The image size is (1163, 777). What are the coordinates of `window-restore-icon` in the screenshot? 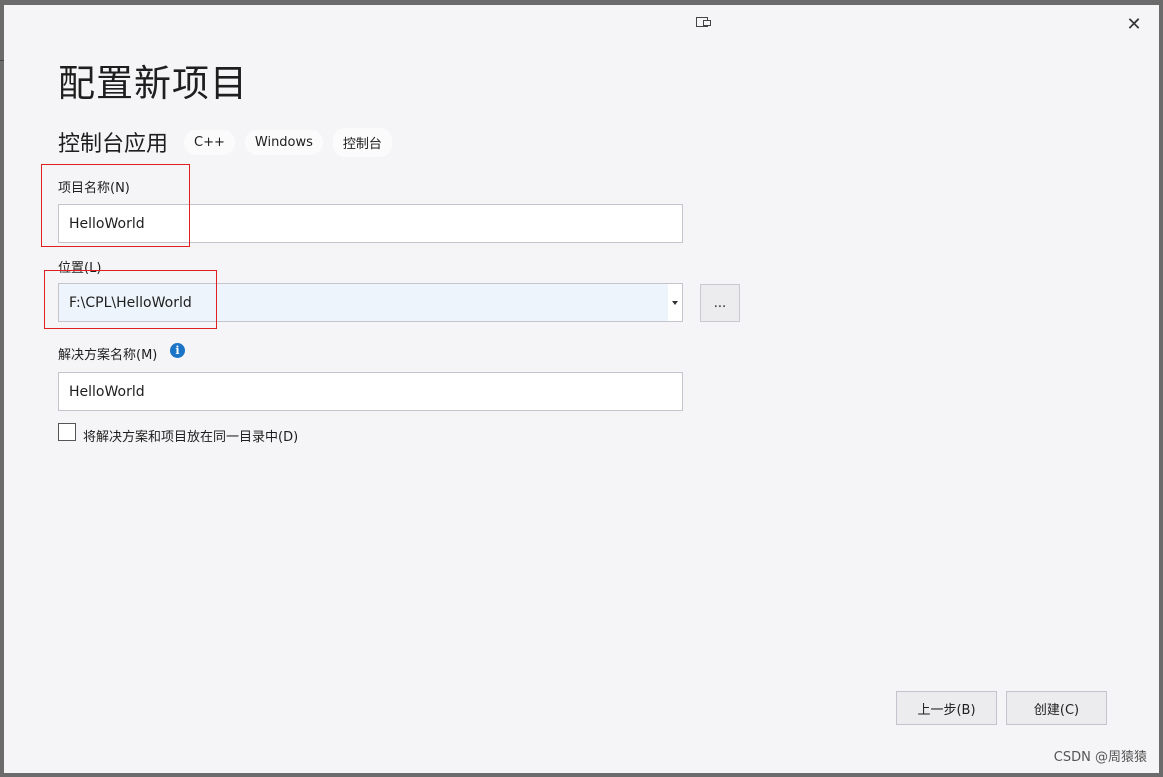 It's located at (704, 22).